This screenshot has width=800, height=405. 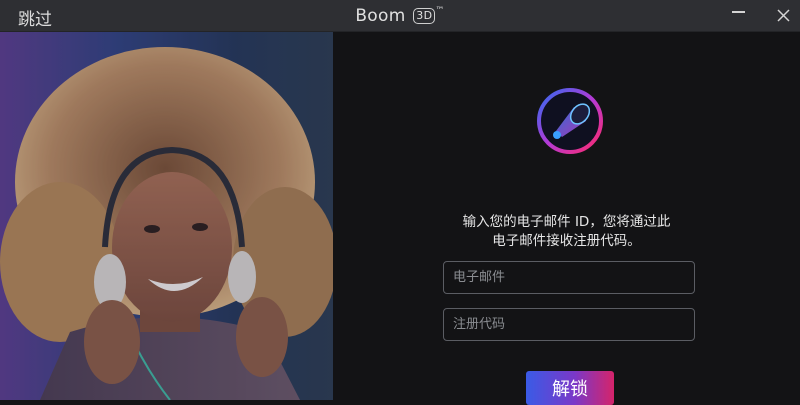 What do you see at coordinates (380, 16) in the screenshot?
I see `app-name: Boom` at bounding box center [380, 16].